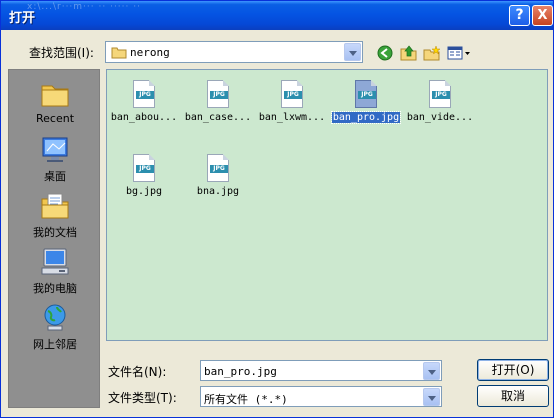  Describe the element at coordinates (513, 396) in the screenshot. I see `cancel-button: 取消` at that location.